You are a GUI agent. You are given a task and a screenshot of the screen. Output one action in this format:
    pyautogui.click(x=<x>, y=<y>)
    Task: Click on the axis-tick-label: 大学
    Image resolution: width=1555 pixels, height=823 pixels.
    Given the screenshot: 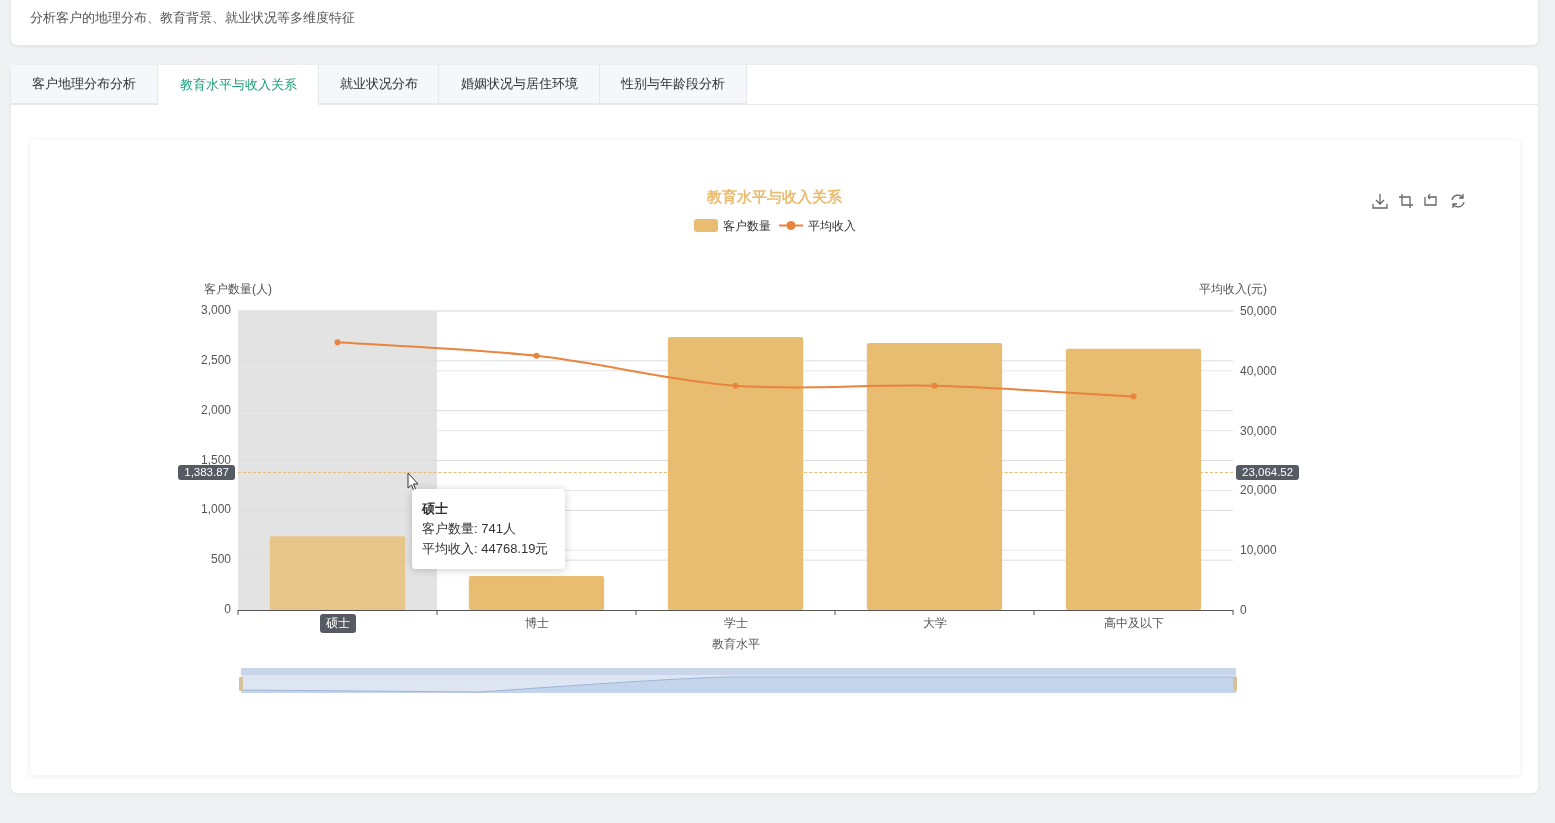 What is the action you would take?
    pyautogui.click(x=934, y=623)
    